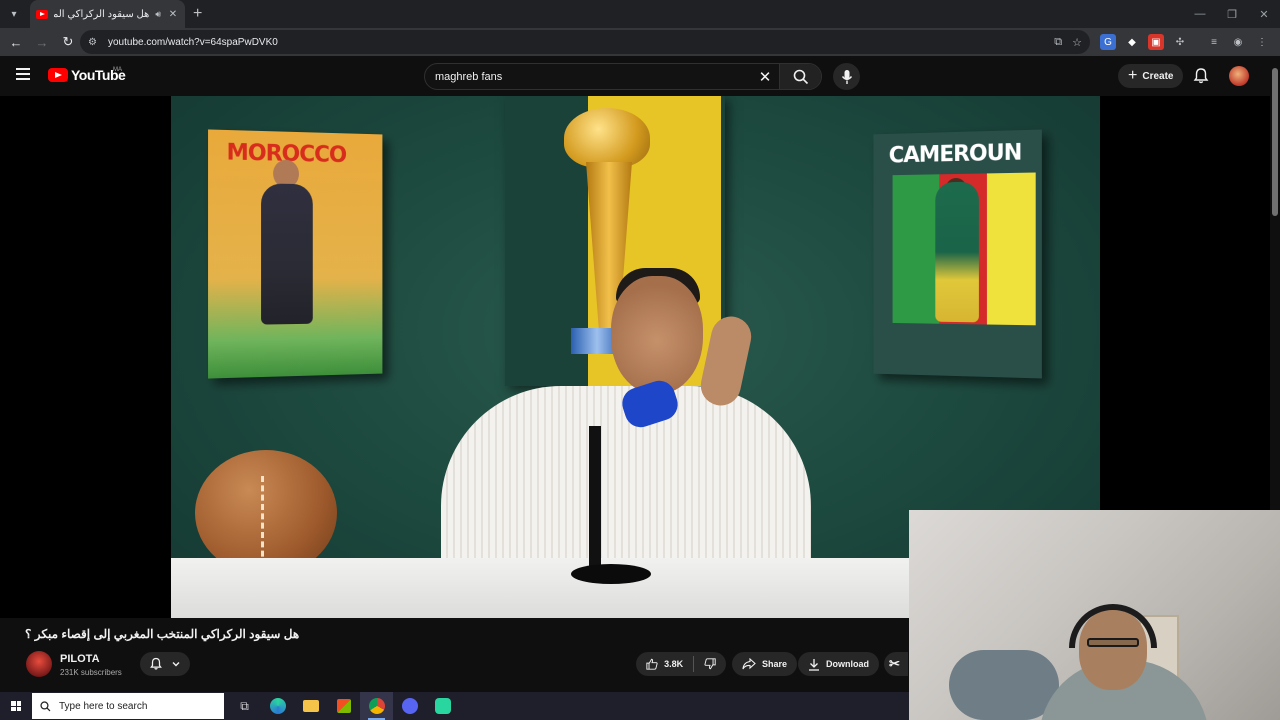  Describe the element at coordinates (765, 77) in the screenshot. I see `clear-search-icon: ✕` at that location.